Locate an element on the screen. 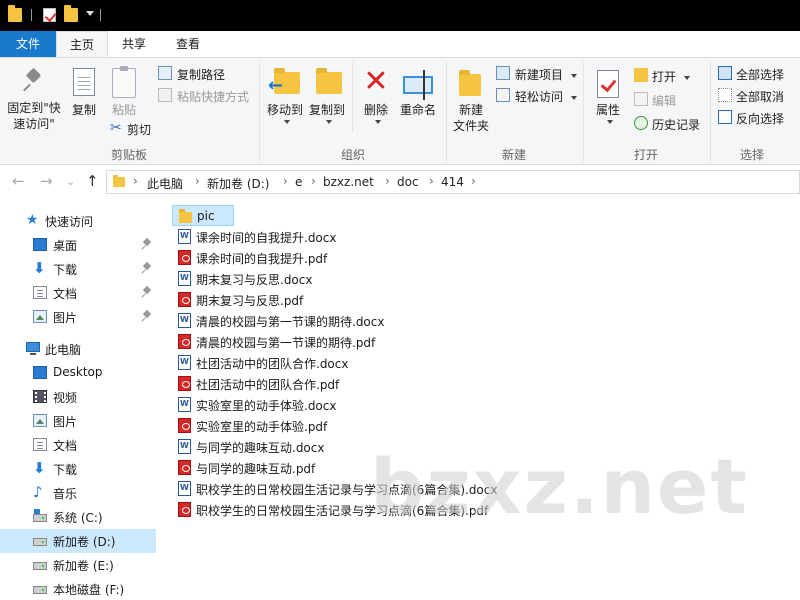  tab-file: 文件 is located at coordinates (28, 44).